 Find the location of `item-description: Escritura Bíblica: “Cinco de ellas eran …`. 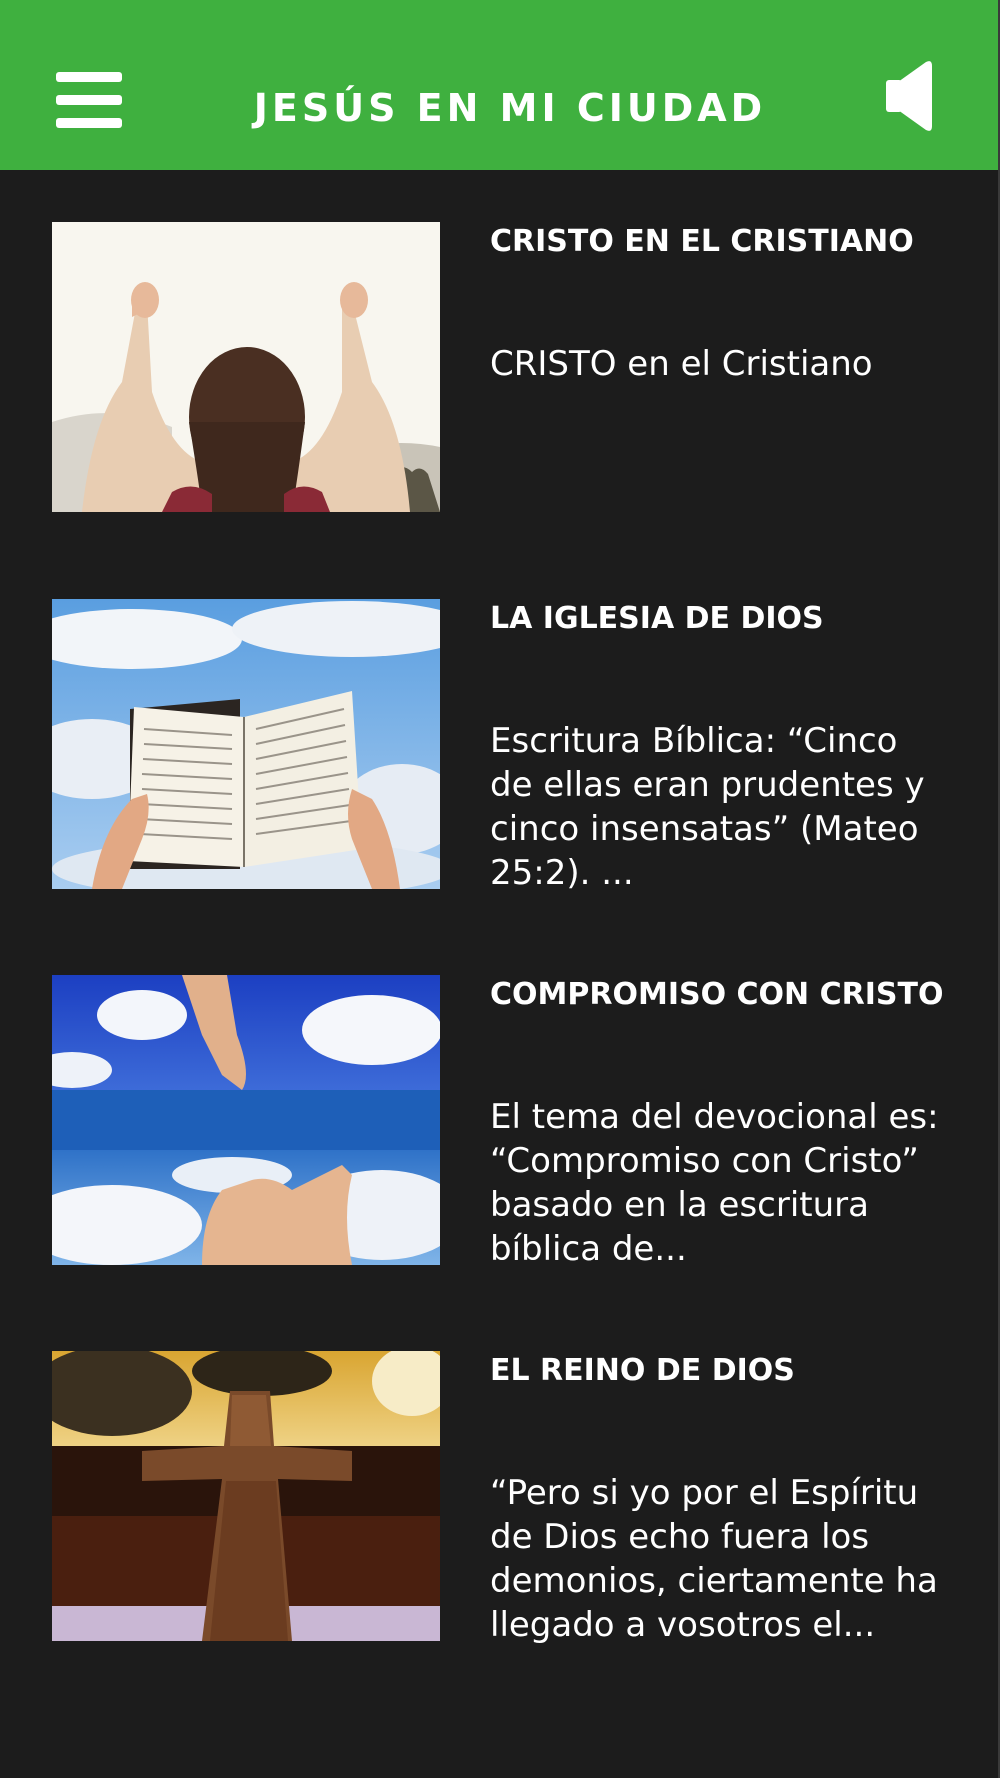

item-description: Escritura Bíblica: “Cinco de ellas eran … is located at coordinates (707, 807).